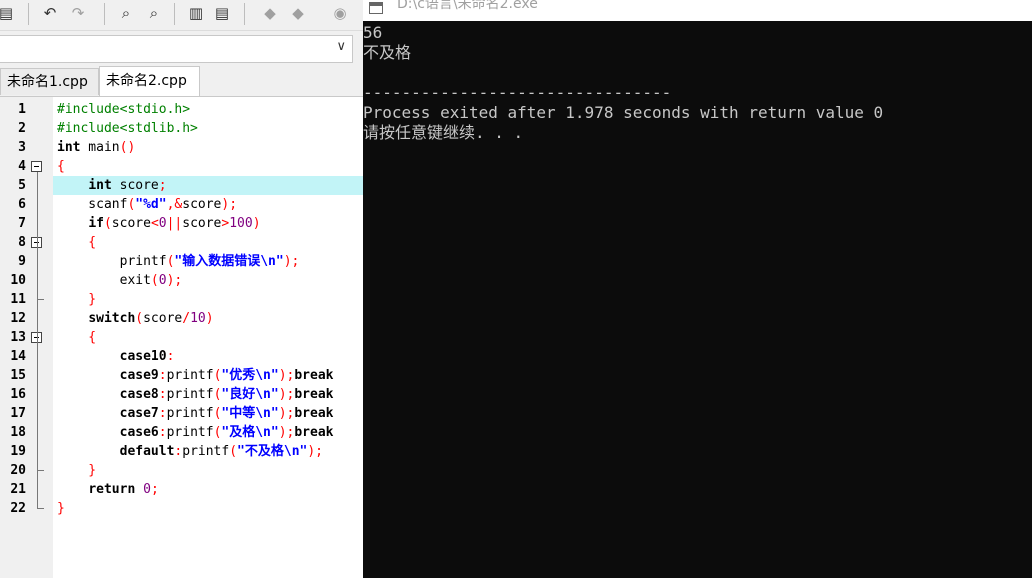 The image size is (1032, 578). I want to click on code-line: printf("输入数据错误\n");, so click(178, 261).